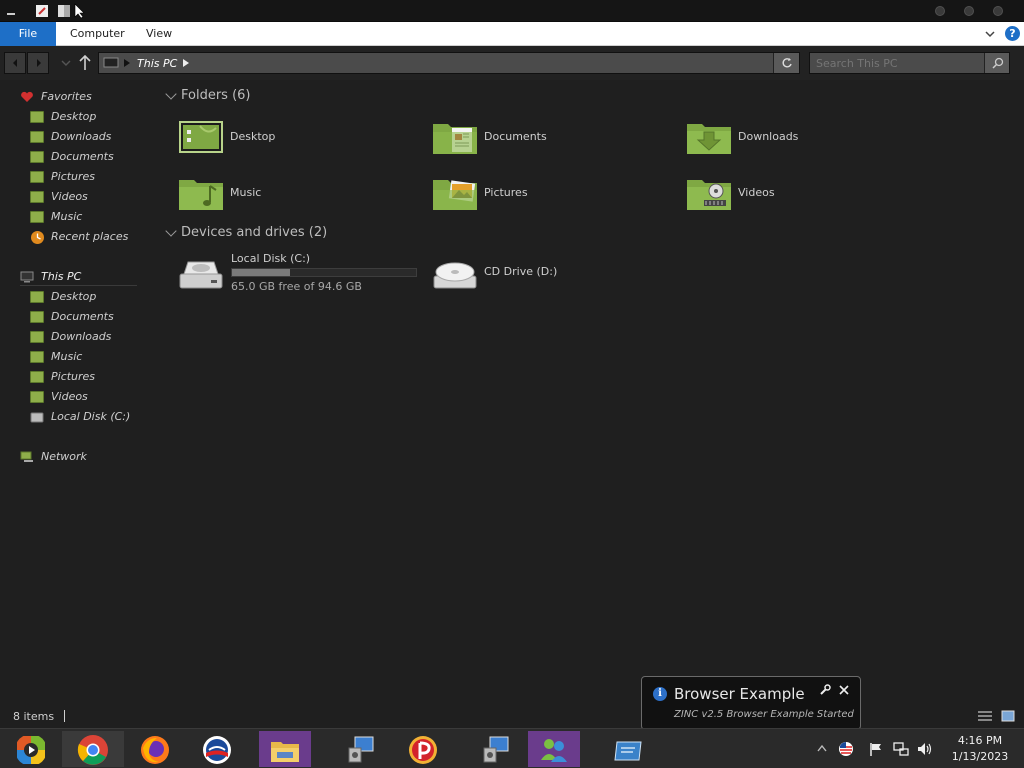 The image size is (1024, 768). I want to click on folder-tile-videos: Videos, so click(806, 196).